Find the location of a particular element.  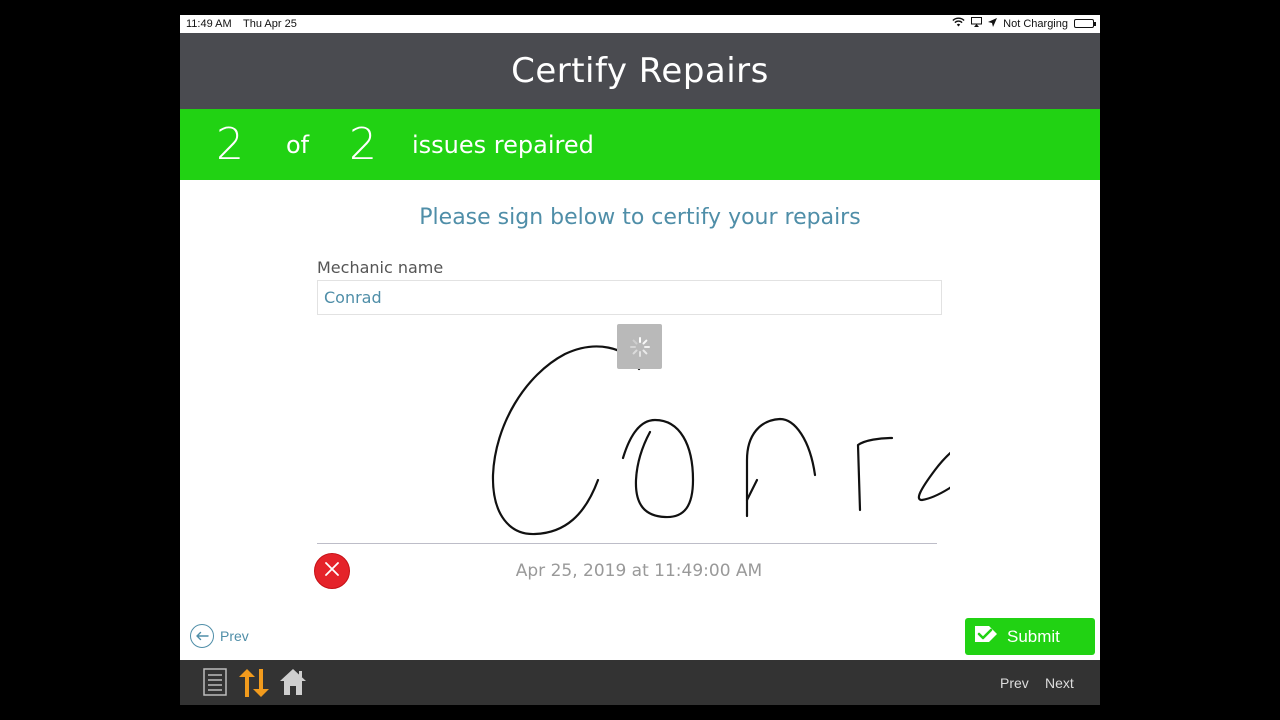

page-title-bar: Certify Repairs is located at coordinates (640, 71).